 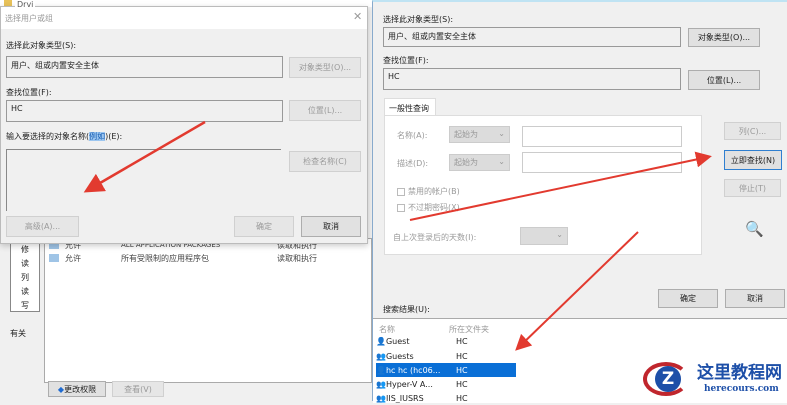 What do you see at coordinates (741, 389) in the screenshot?
I see `watermark-url: herecours.com` at bounding box center [741, 389].